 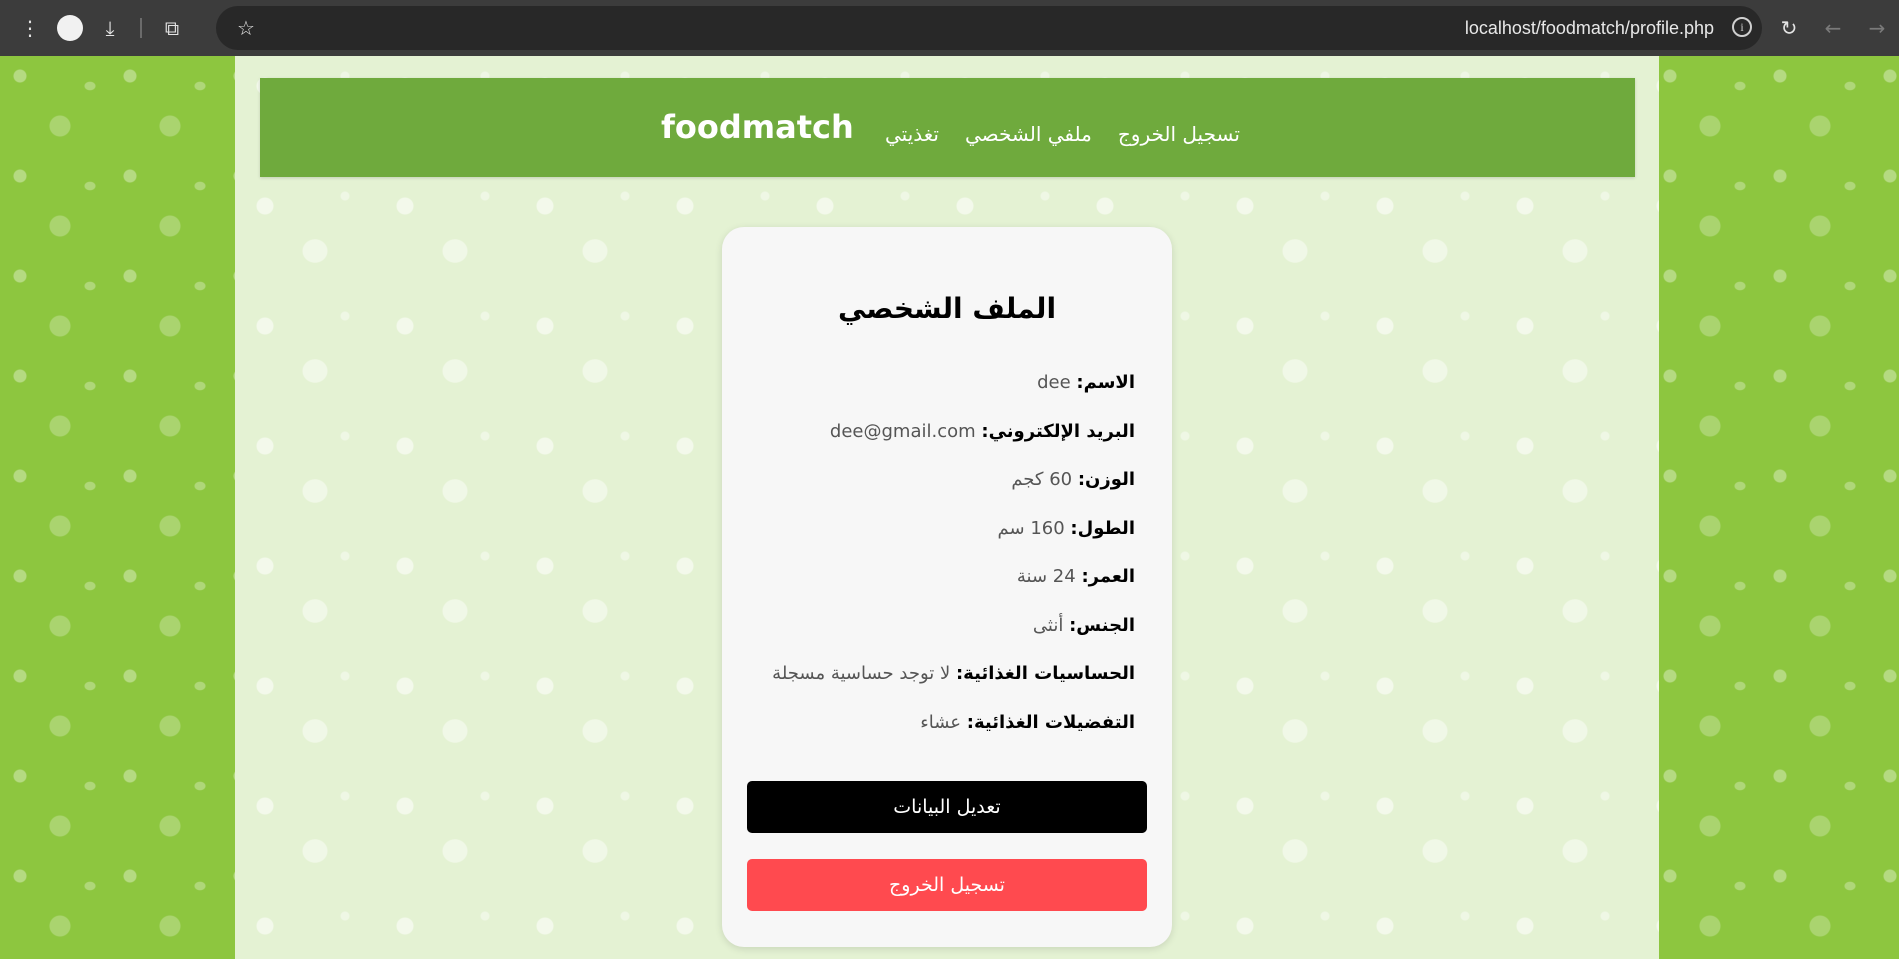 What do you see at coordinates (1058, 431) in the screenshot?
I see `field-label: البريد الإلكتروني:` at bounding box center [1058, 431].